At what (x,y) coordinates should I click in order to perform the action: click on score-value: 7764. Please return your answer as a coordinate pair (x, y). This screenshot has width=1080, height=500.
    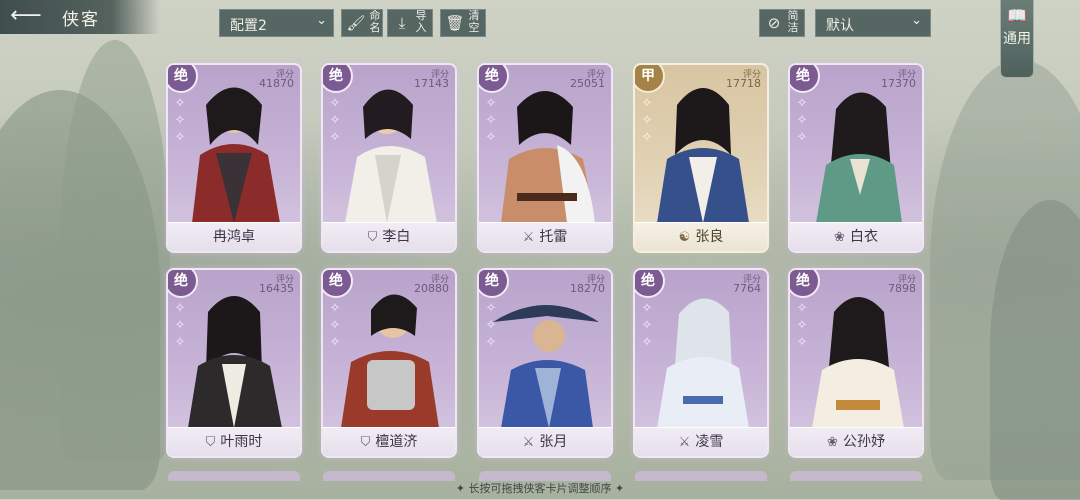
    Looking at the image, I should click on (747, 288).